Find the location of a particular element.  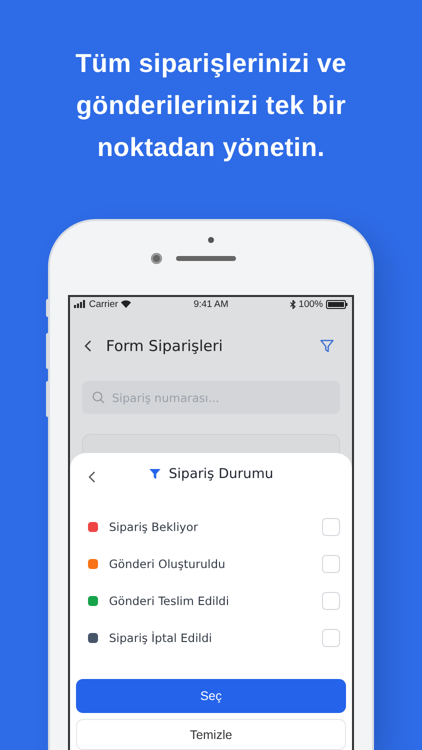

status-time: 9:41 AM is located at coordinates (211, 304).